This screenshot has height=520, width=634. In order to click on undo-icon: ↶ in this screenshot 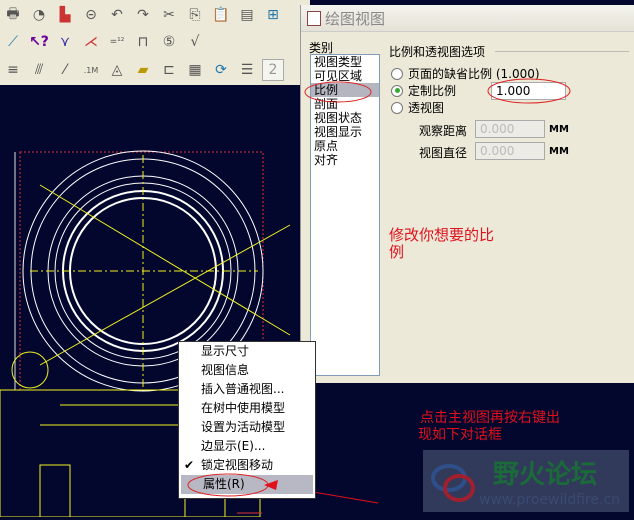, I will do `click(117, 15)`.